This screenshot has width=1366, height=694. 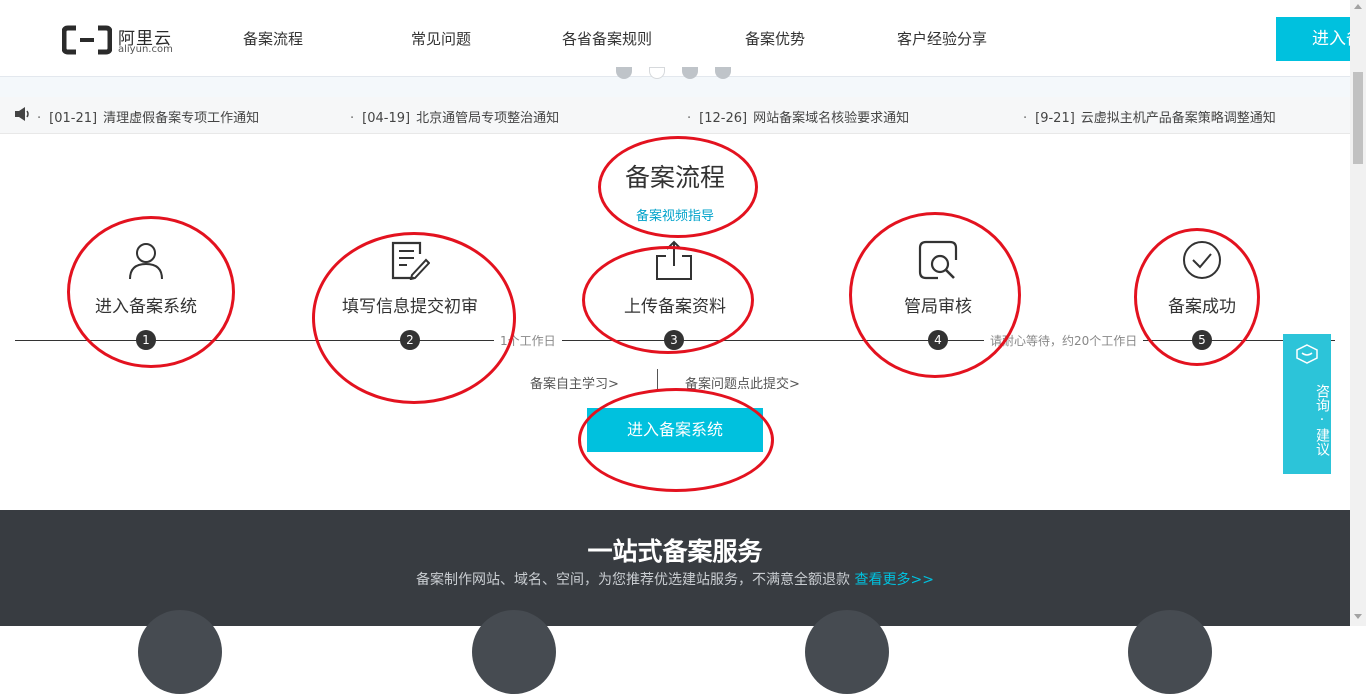 What do you see at coordinates (1307, 404) in the screenshot?
I see `consult-advice-button: 咨询·建议` at bounding box center [1307, 404].